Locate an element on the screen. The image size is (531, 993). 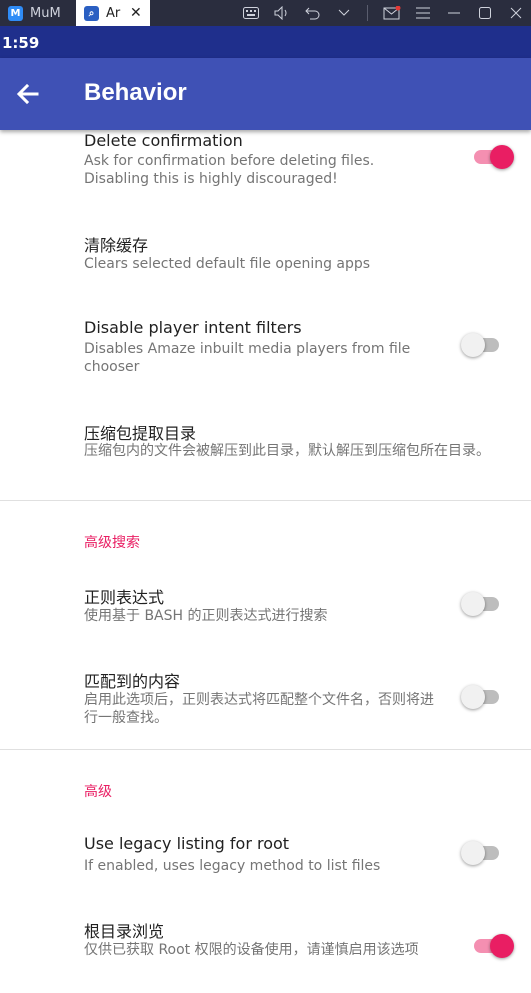
match-whole-name-toggle is located at coordinates (482, 697).